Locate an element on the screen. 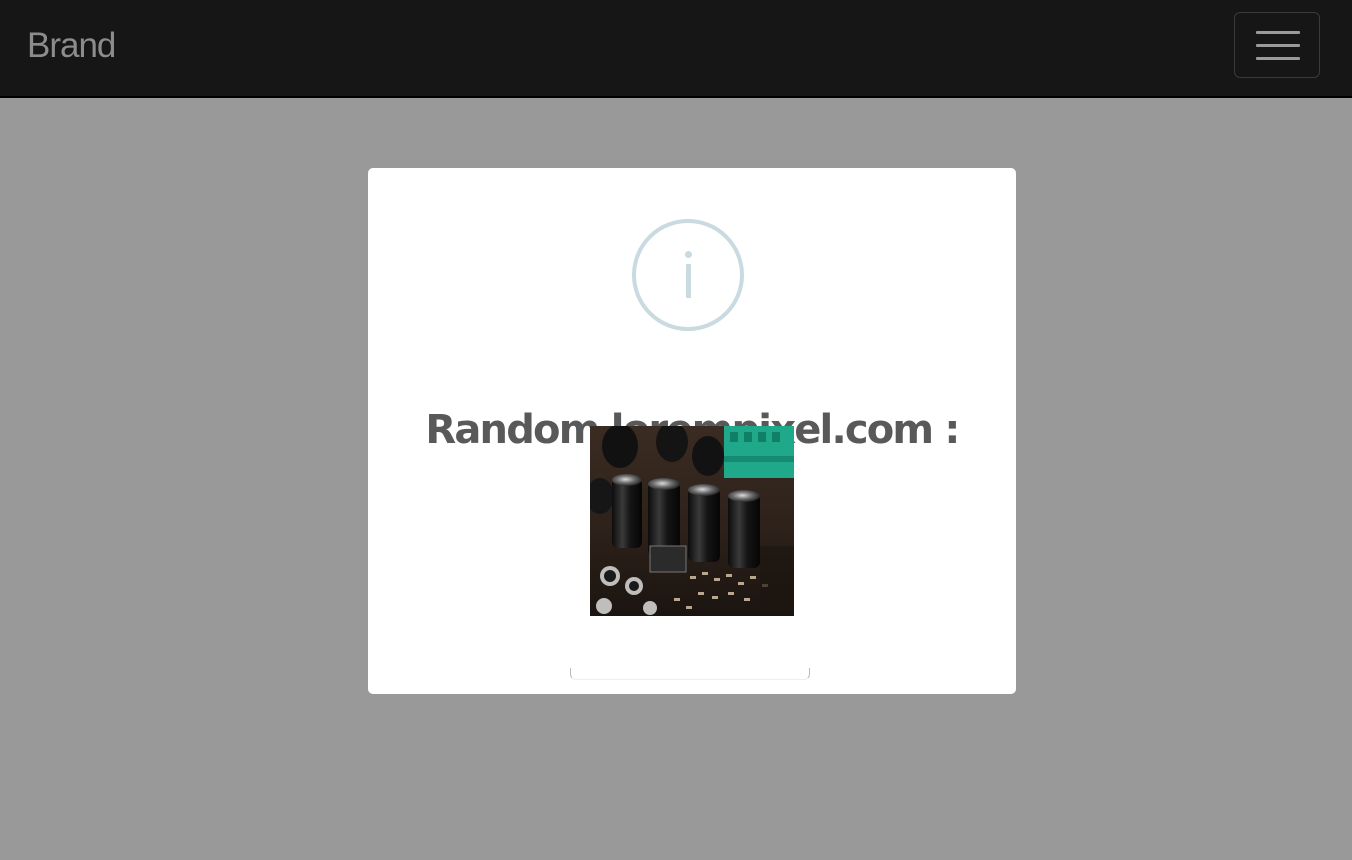 This screenshot has width=1352, height=860. info-icon-dot is located at coordinates (688, 254).